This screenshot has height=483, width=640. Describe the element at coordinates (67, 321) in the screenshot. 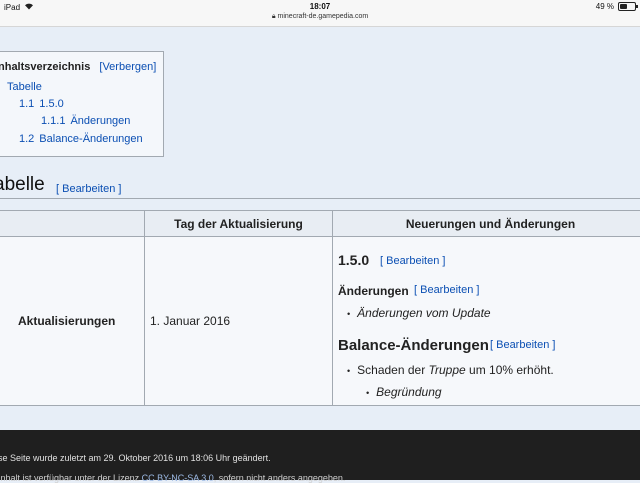

I see `row-label: Aktualisierungen` at that location.